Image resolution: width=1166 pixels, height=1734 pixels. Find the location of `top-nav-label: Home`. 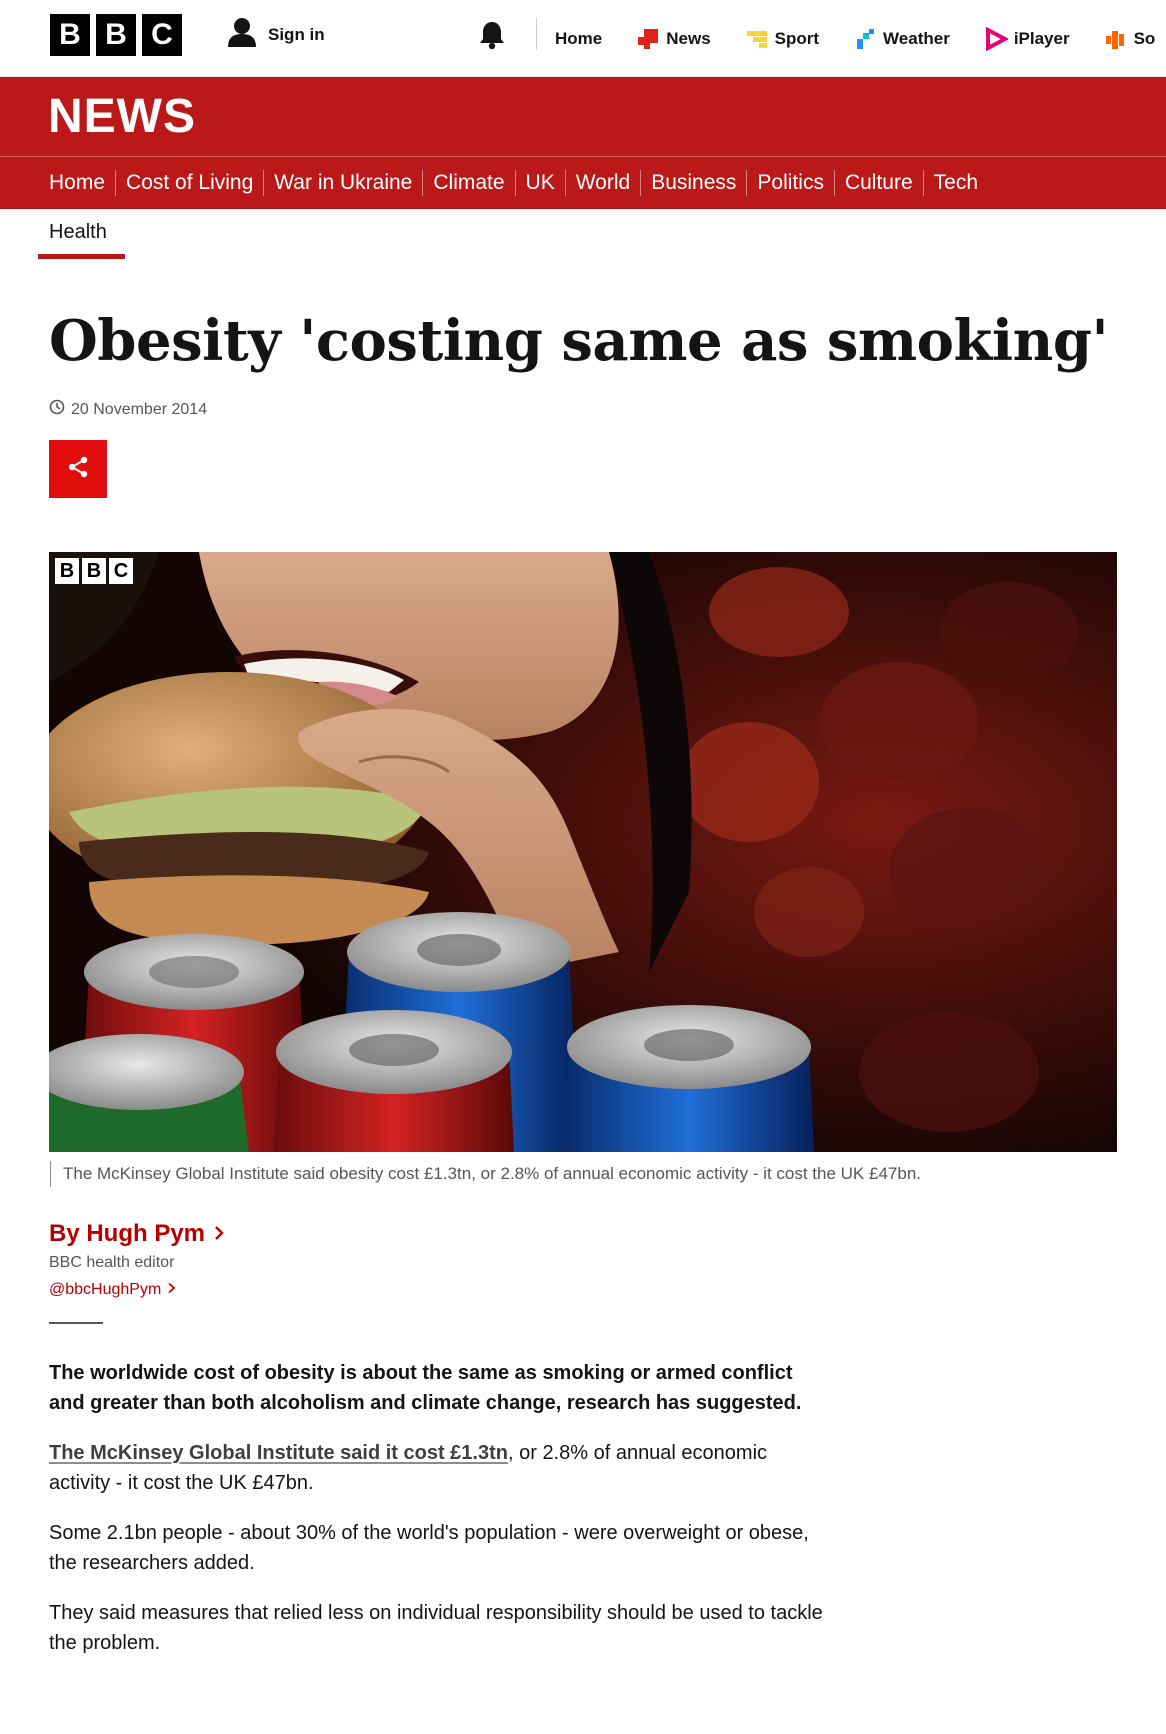

top-nav-label: Home is located at coordinates (579, 38).